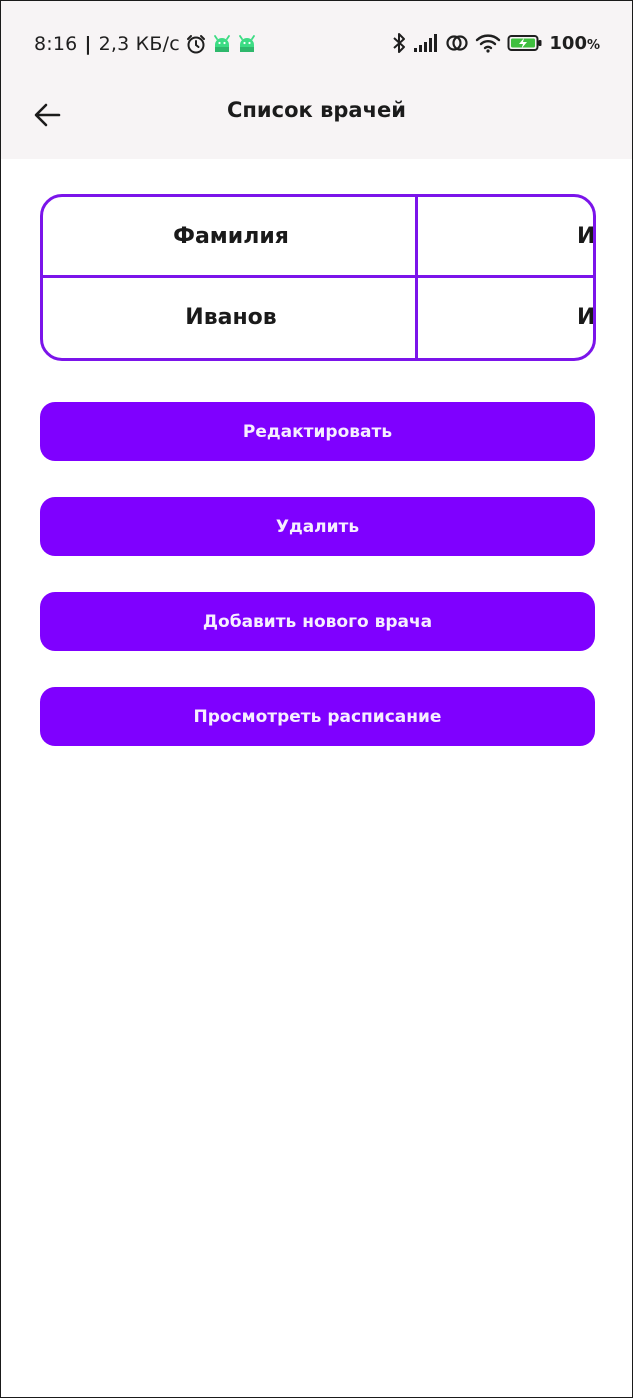 This screenshot has width=633, height=1398. What do you see at coordinates (231, 236) in the screenshot?
I see `table-header-cell-surname: Фамилия` at bounding box center [231, 236].